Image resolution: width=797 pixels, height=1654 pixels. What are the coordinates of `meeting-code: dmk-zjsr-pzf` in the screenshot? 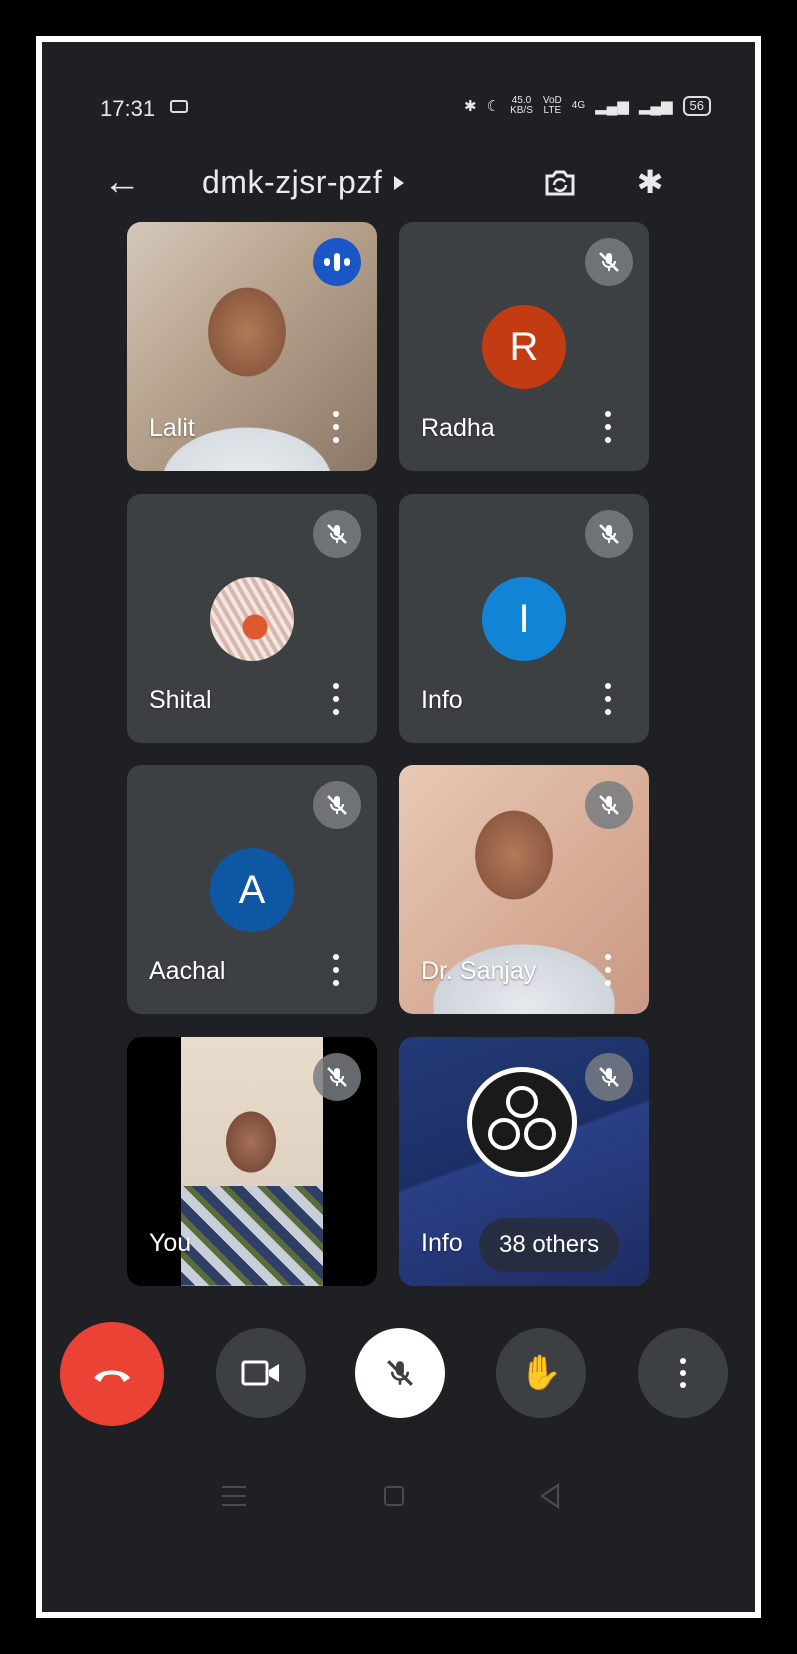 It's located at (292, 182).